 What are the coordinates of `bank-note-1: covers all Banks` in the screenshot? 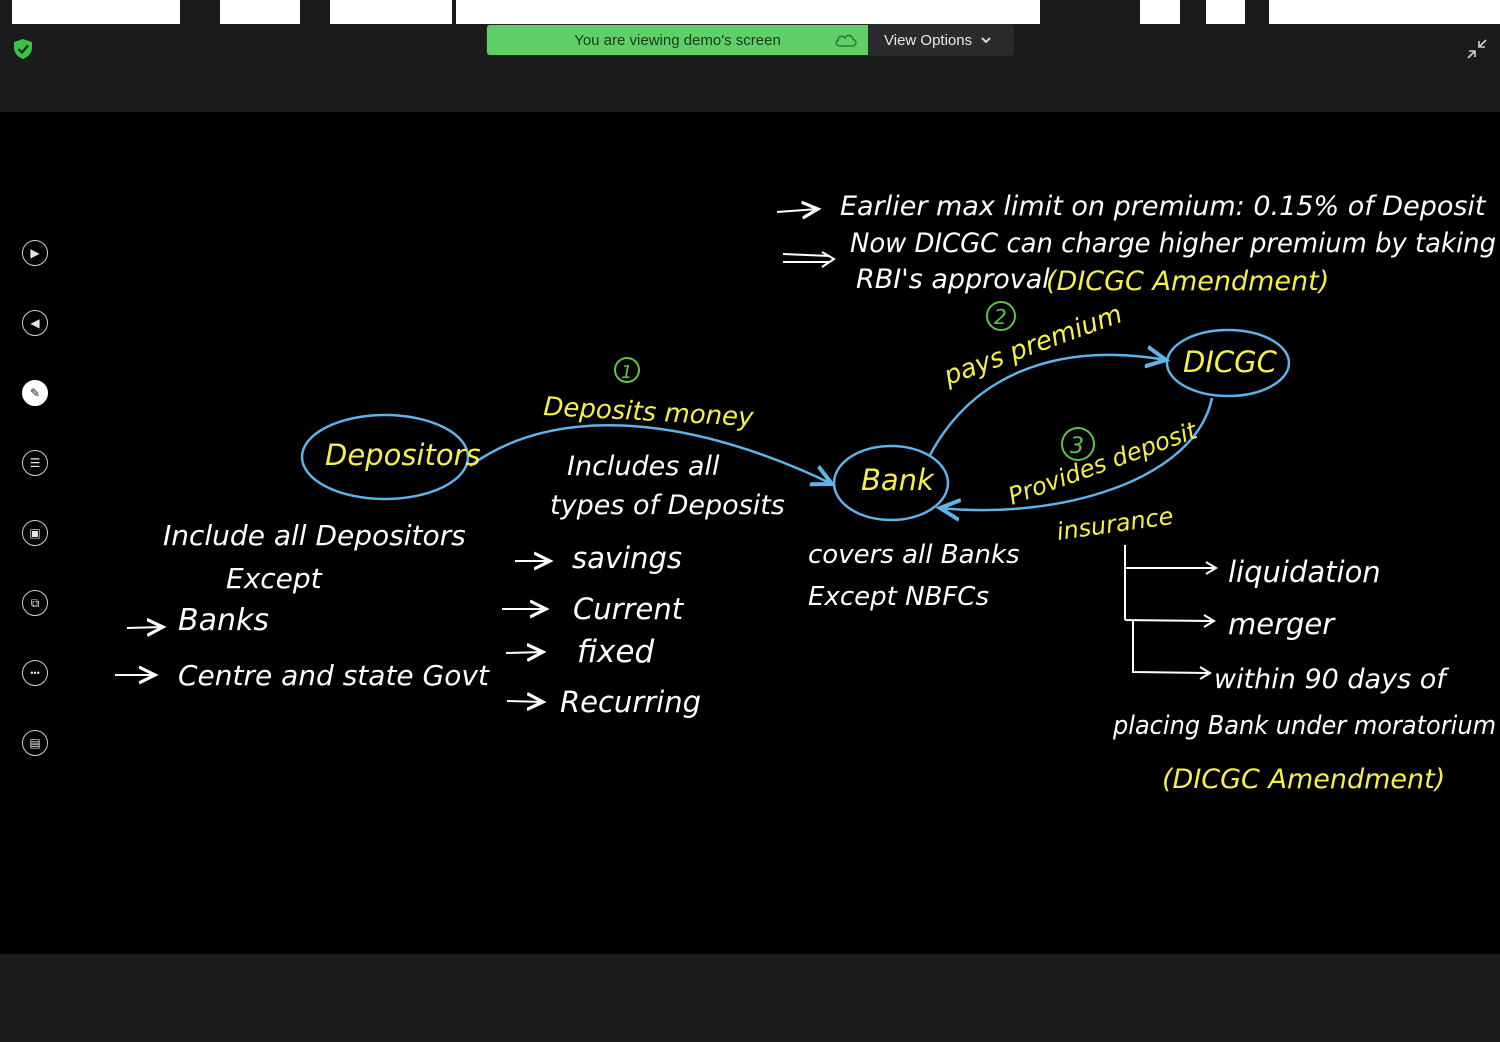 It's located at (914, 555).